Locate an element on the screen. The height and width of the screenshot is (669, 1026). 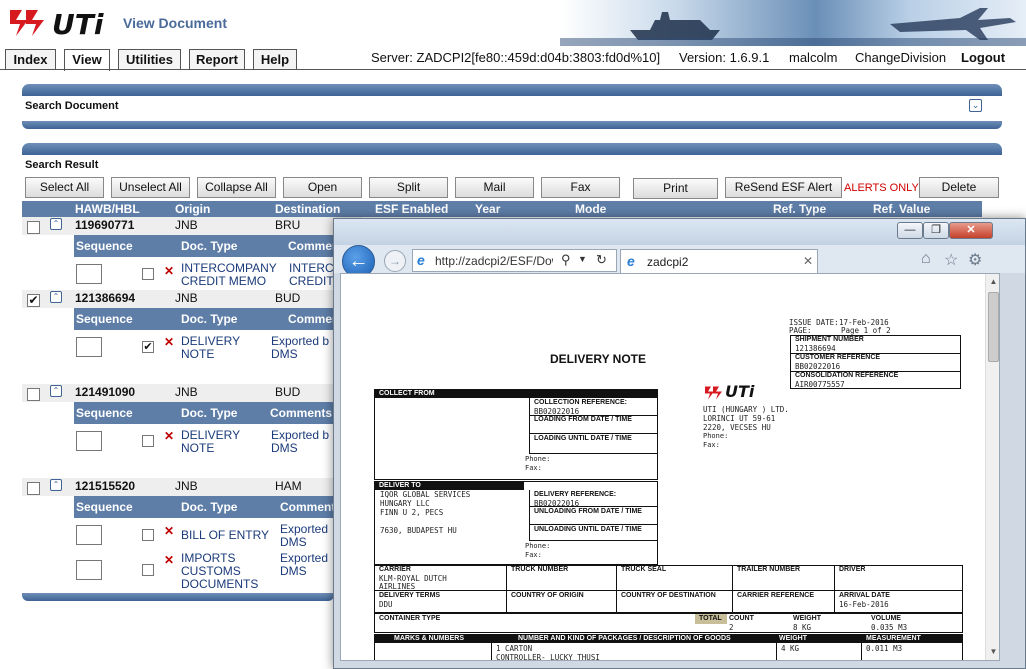
col-origin: Origin is located at coordinates (192, 209).